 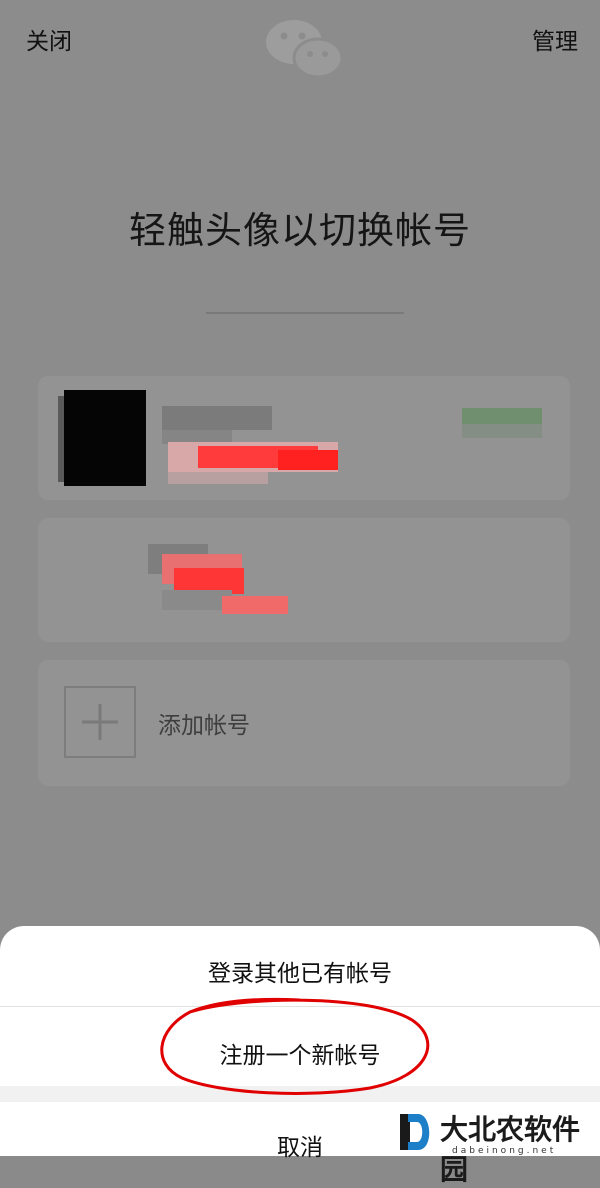 I want to click on pixelated-name, so click(x=217, y=418).